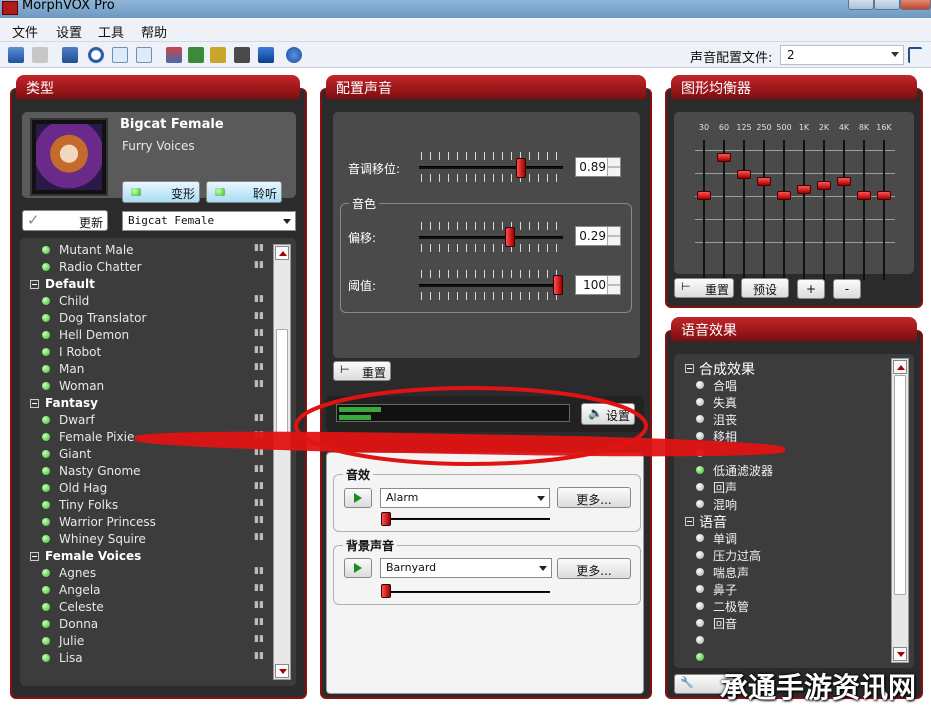 The height and width of the screenshot is (705, 931). Describe the element at coordinates (144, 55) in the screenshot. I see `chart-icon` at that location.